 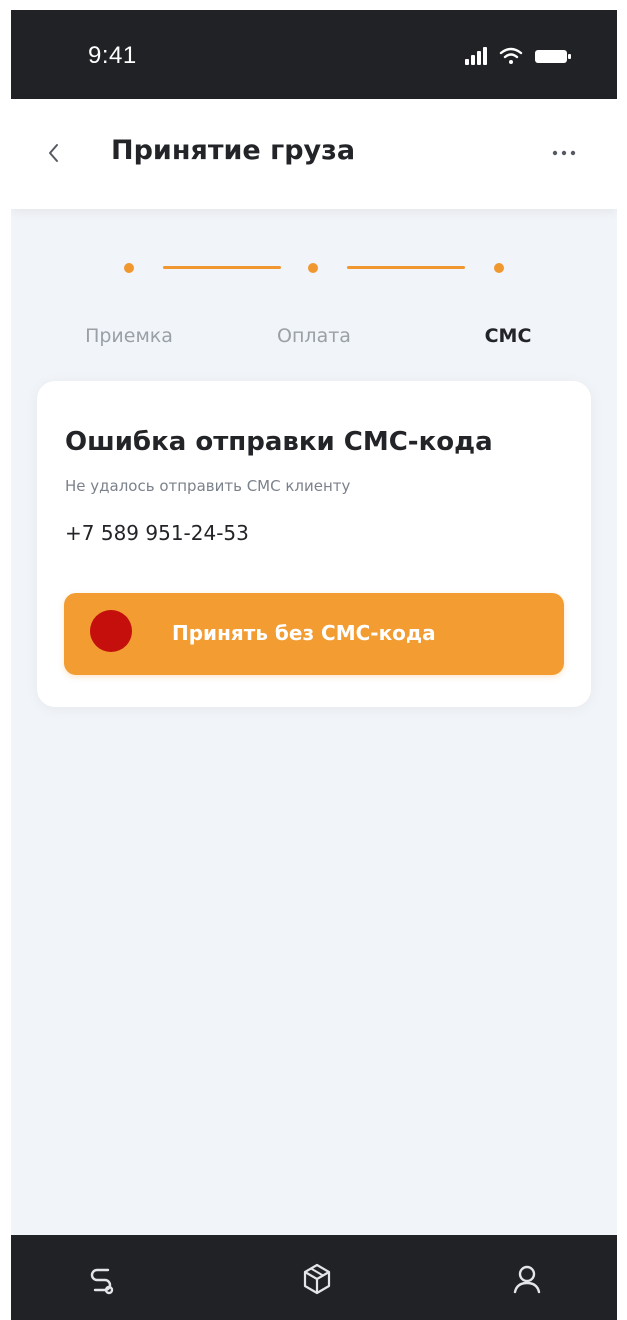 I want to click on nav-item-packages, so click(x=317, y=1279).